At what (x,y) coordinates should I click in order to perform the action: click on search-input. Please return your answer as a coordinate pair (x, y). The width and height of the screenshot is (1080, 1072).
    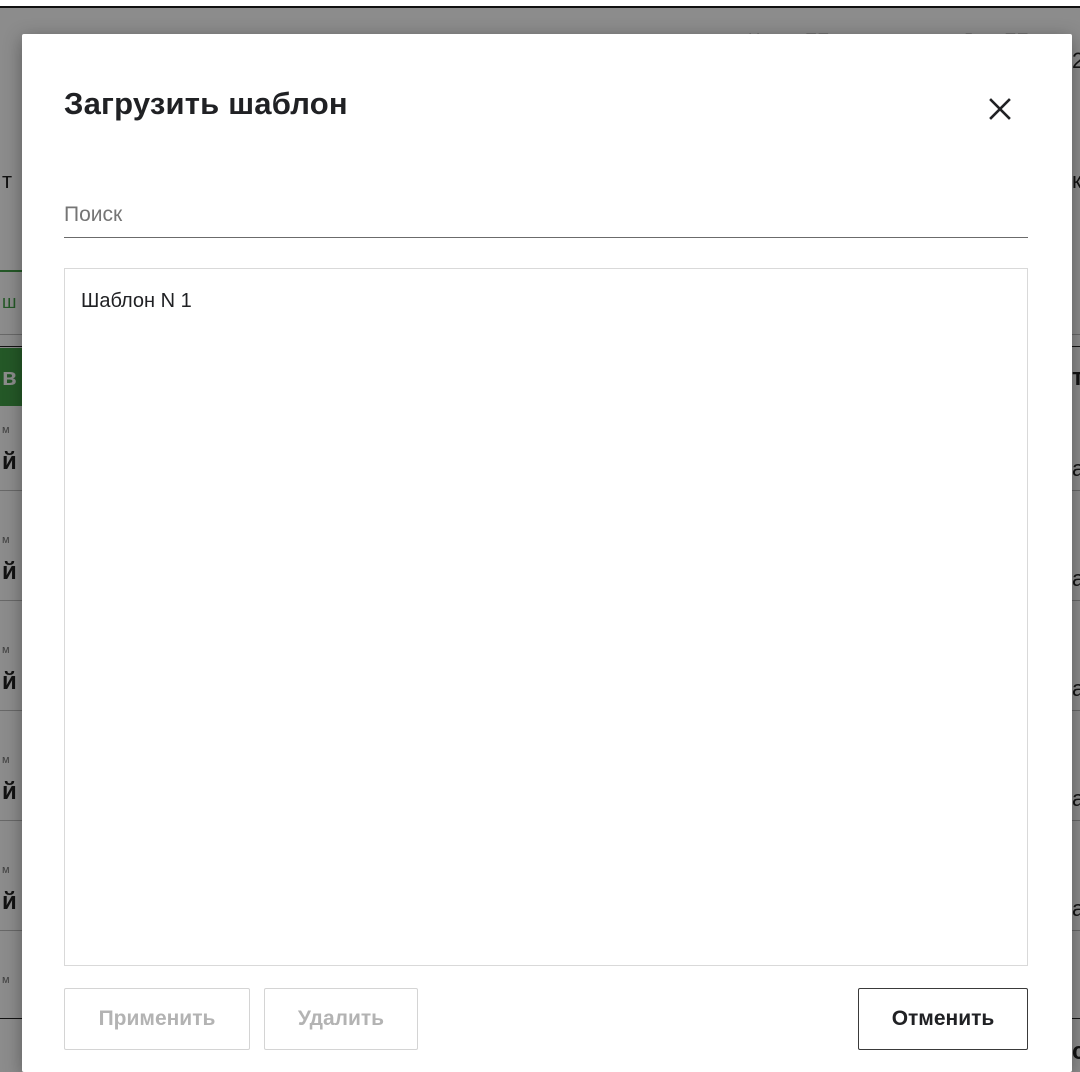
    Looking at the image, I should click on (546, 215).